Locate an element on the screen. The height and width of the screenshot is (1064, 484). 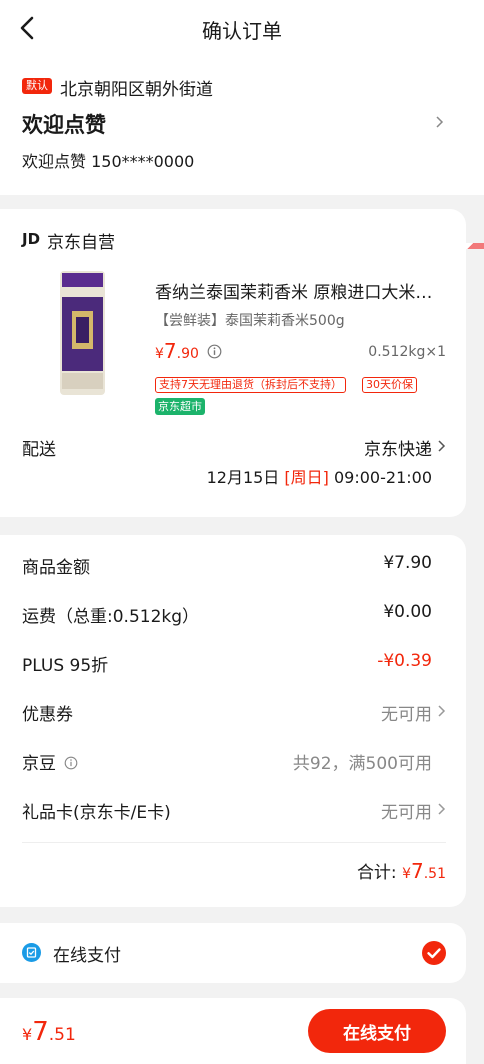
submit-pay-button: 在线支付 is located at coordinates (377, 1031).